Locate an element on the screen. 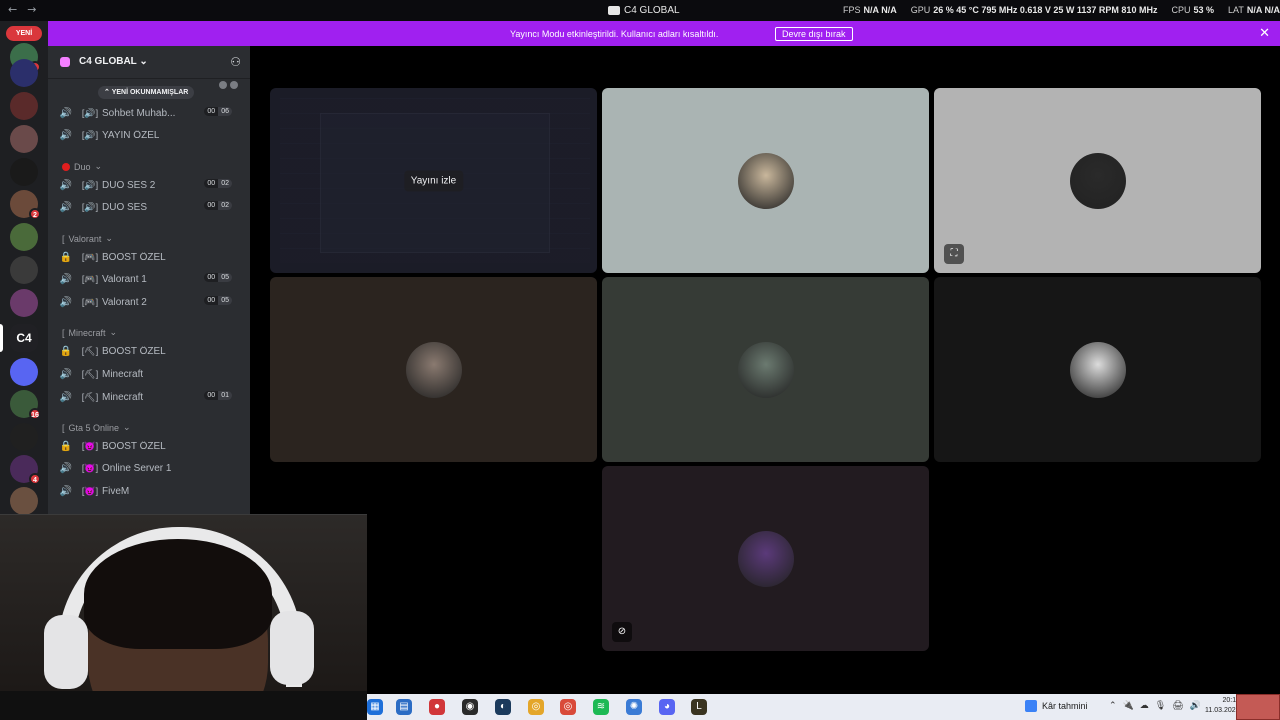  tray-icon: 🎙 is located at coordinates (1160, 705).